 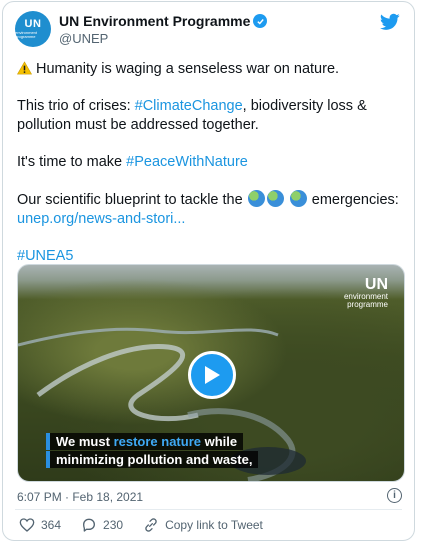 What do you see at coordinates (353, 200) in the screenshot?
I see `tweet-line-4-b: emergencies:` at bounding box center [353, 200].